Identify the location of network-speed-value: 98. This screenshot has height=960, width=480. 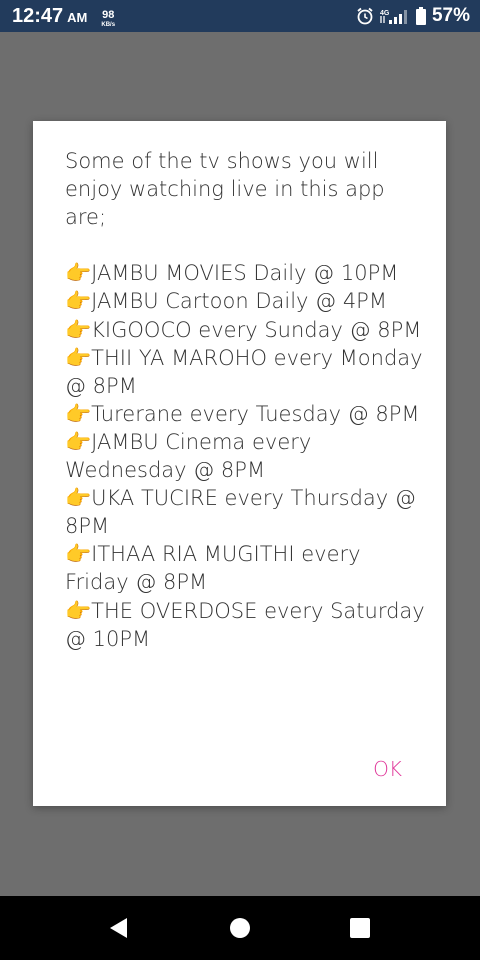
(108, 15).